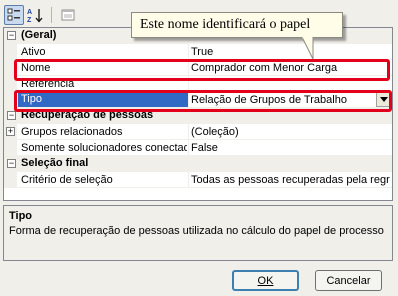 The width and height of the screenshot is (398, 296). Describe the element at coordinates (10, 131) in the screenshot. I see `expand-icon: +` at that location.